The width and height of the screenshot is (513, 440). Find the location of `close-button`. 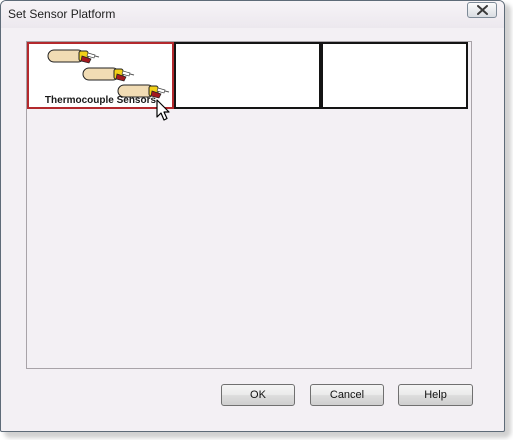

close-button is located at coordinates (482, 10).